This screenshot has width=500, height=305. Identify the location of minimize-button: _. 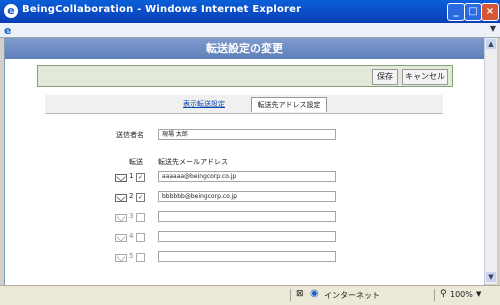
(456, 12).